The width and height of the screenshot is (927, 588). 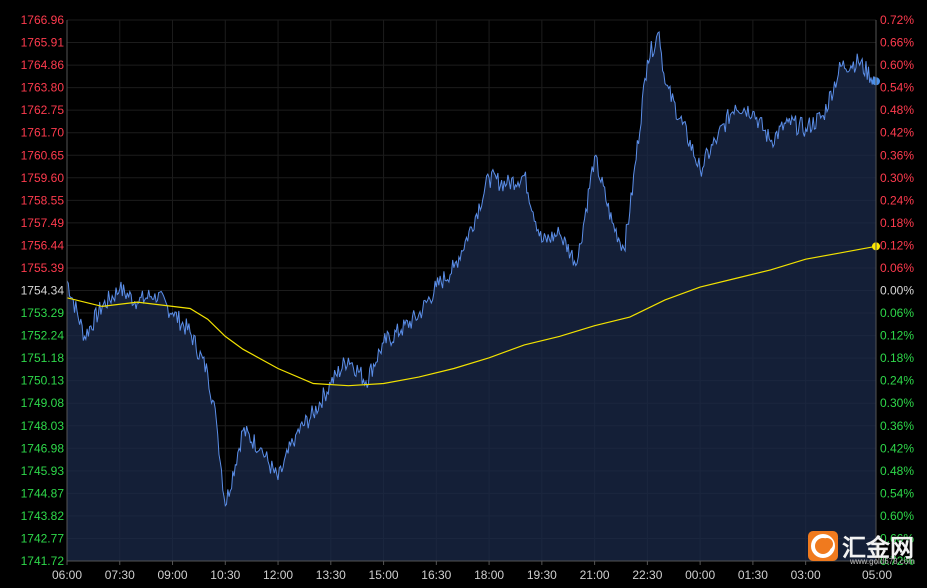 I want to click on y-tick-label: 1765.91, so click(x=43, y=43).